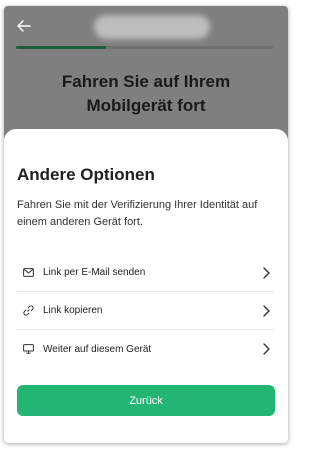  I want to click on link-icon, so click(28, 311).